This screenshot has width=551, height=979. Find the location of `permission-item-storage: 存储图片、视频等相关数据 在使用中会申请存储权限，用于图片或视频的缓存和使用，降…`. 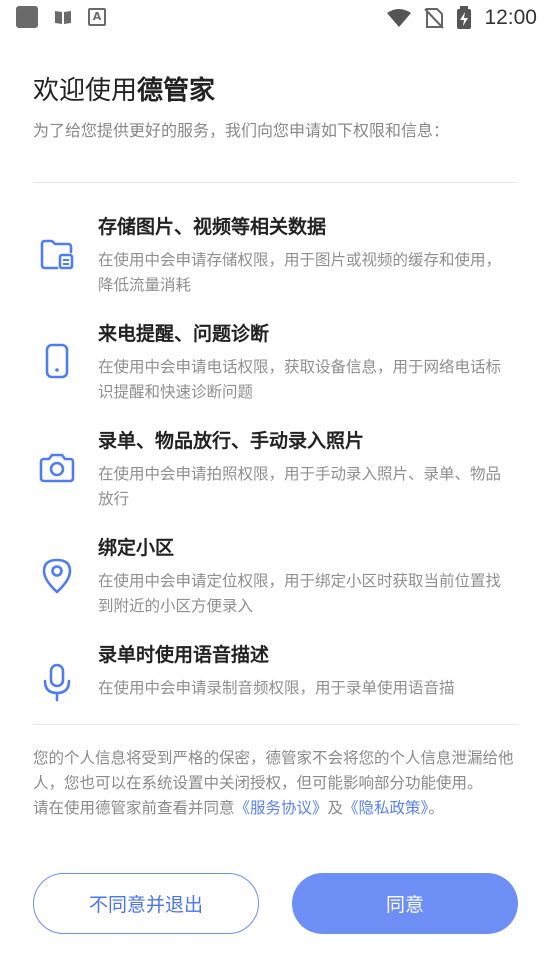

permission-item-storage: 存储图片、视频等相关数据 在使用中会申请存储权限，用于图片或视频的缓存和使用，降… is located at coordinates (275, 263).